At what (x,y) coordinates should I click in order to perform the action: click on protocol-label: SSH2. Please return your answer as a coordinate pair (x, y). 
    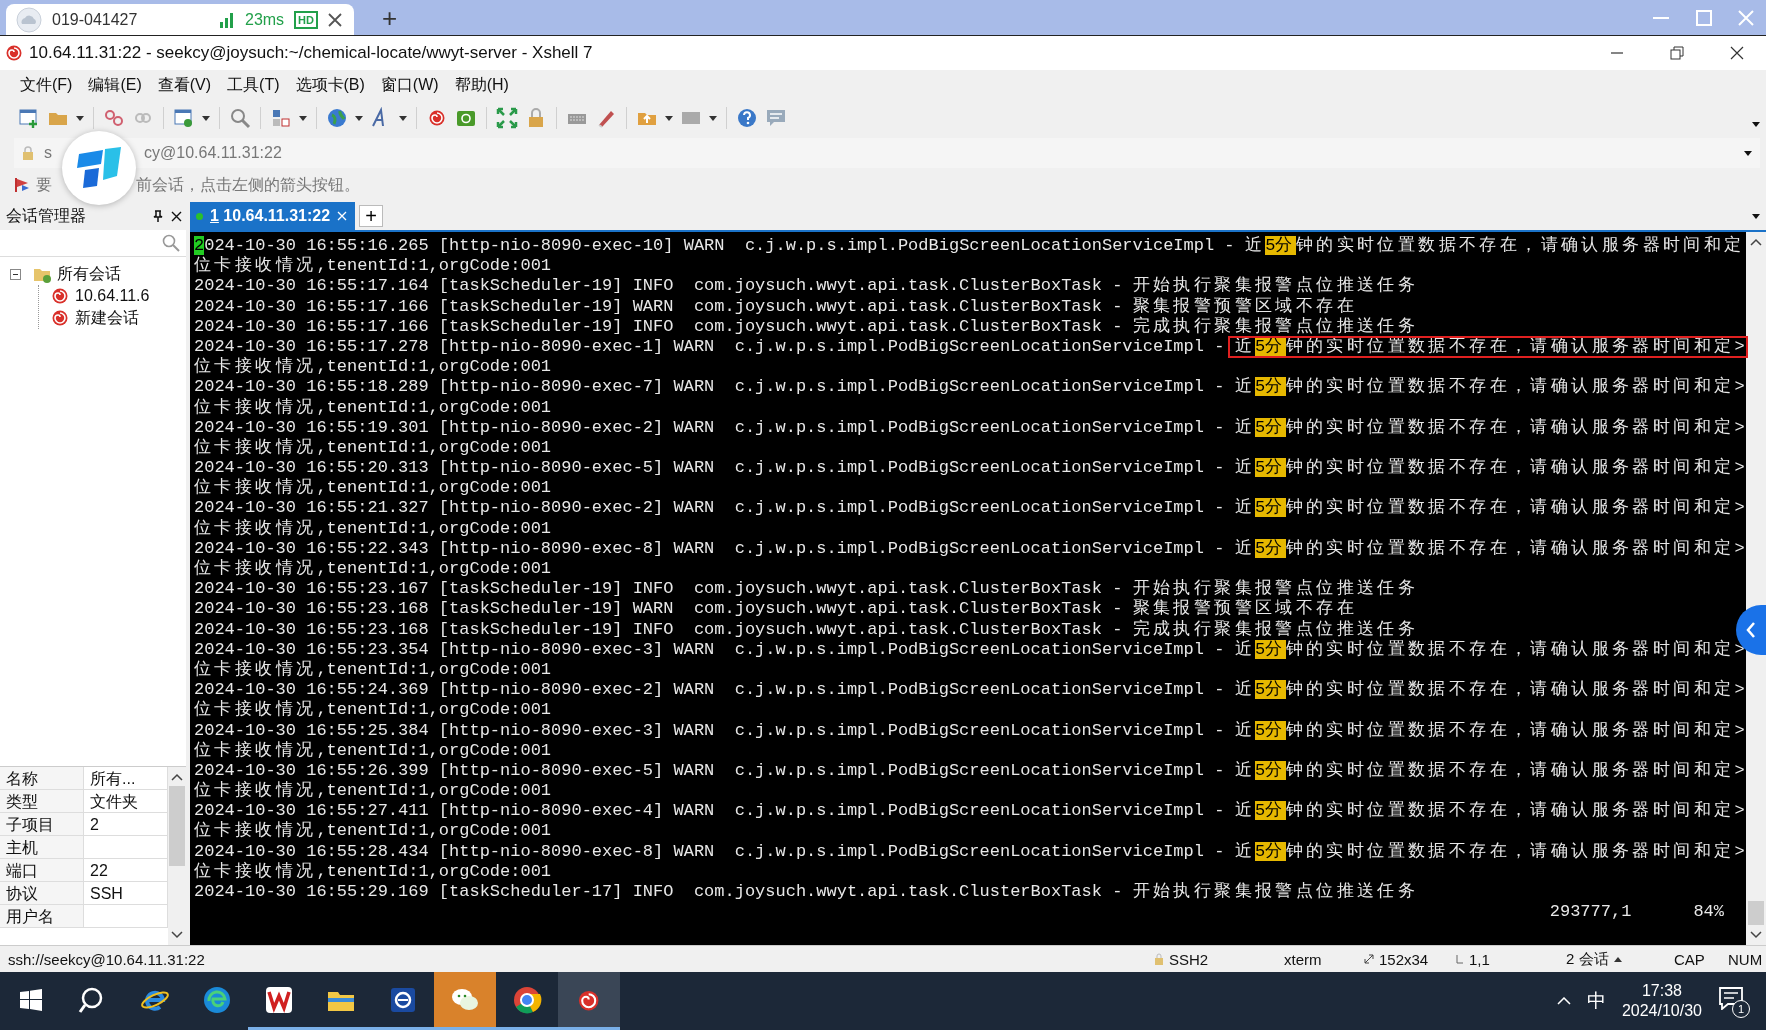
    Looking at the image, I should click on (1189, 959).